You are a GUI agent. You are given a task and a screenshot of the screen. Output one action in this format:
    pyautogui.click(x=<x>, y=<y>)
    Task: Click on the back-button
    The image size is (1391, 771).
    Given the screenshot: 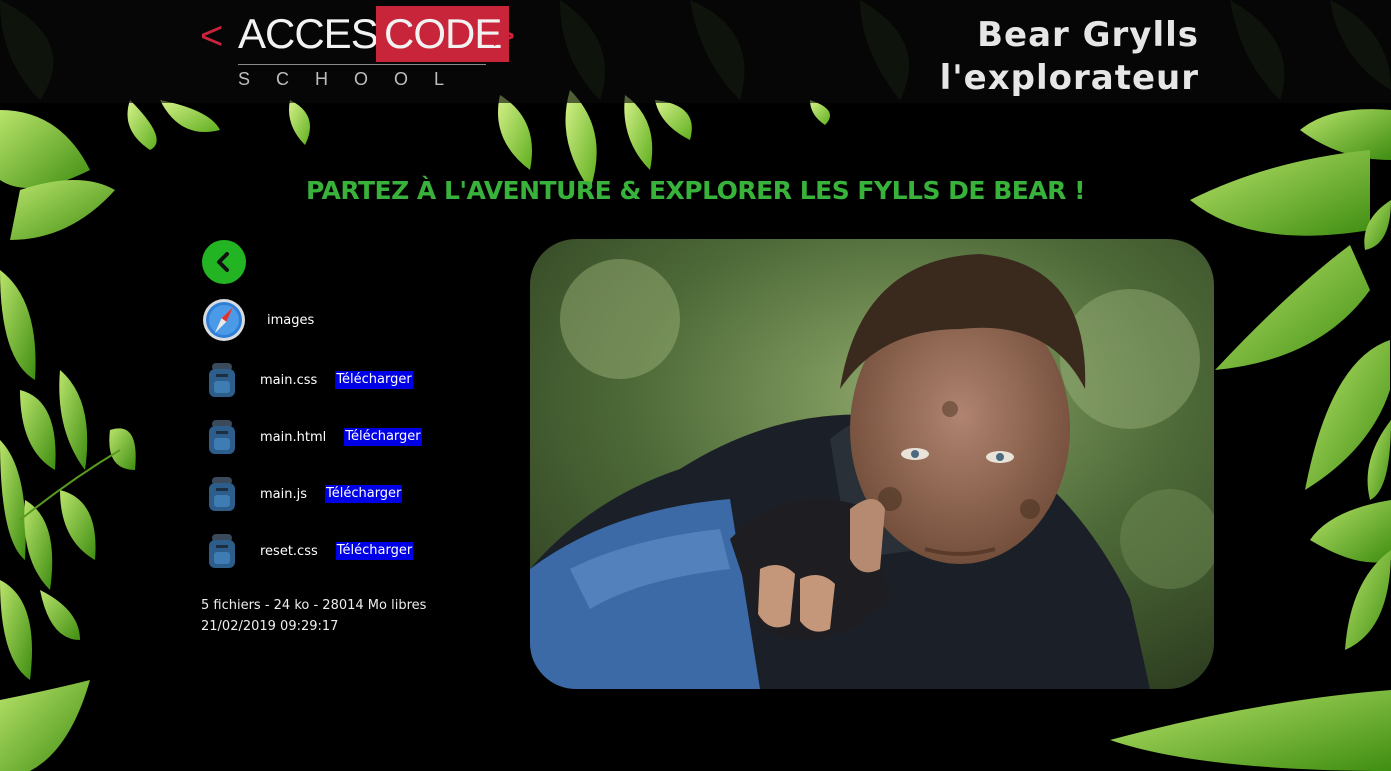 What is the action you would take?
    pyautogui.click(x=224, y=262)
    